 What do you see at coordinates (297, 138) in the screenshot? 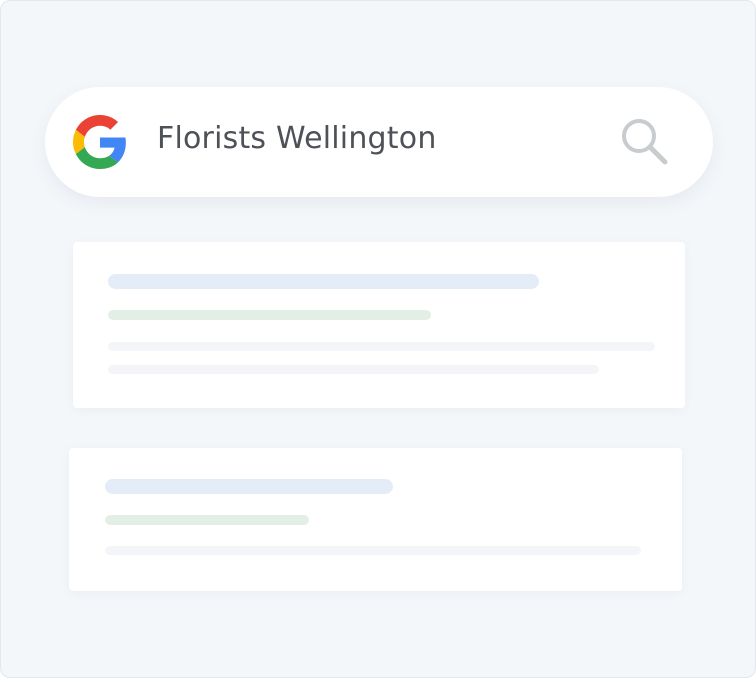
I see `search-query-text: Florists Wellington` at bounding box center [297, 138].